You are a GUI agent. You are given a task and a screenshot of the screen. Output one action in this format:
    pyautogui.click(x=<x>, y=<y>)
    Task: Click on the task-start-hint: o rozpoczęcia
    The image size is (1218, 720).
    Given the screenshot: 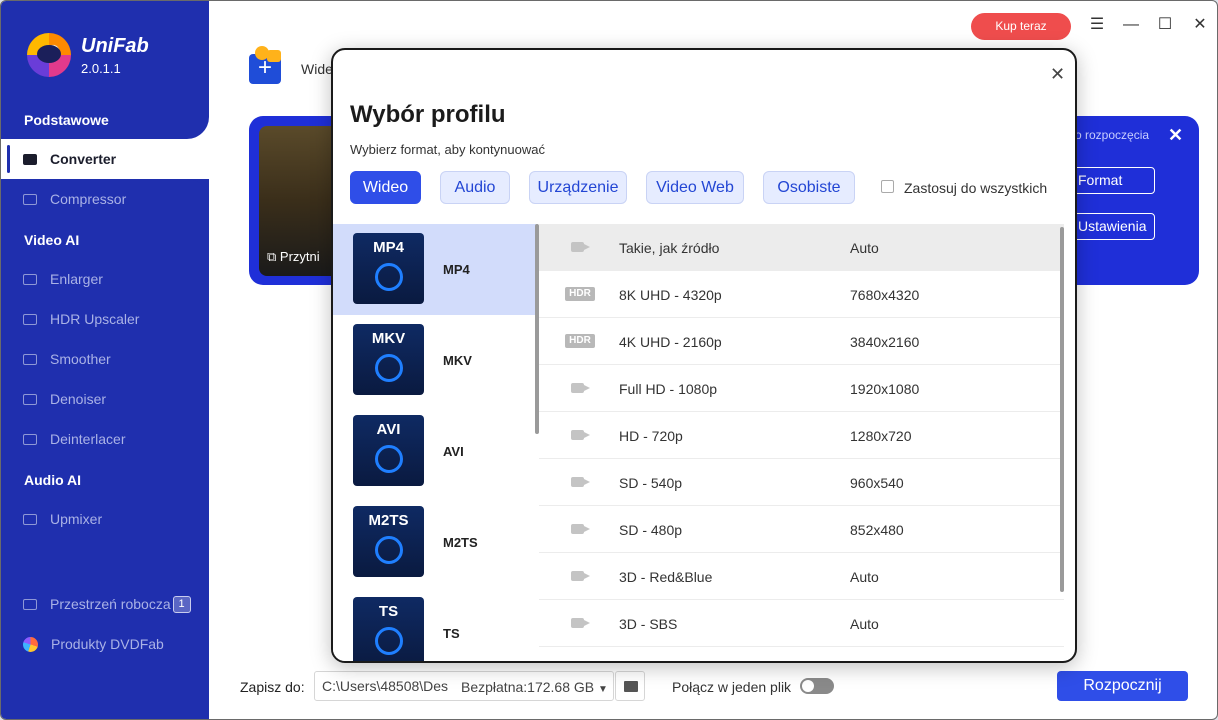 What is the action you would take?
    pyautogui.click(x=1112, y=135)
    